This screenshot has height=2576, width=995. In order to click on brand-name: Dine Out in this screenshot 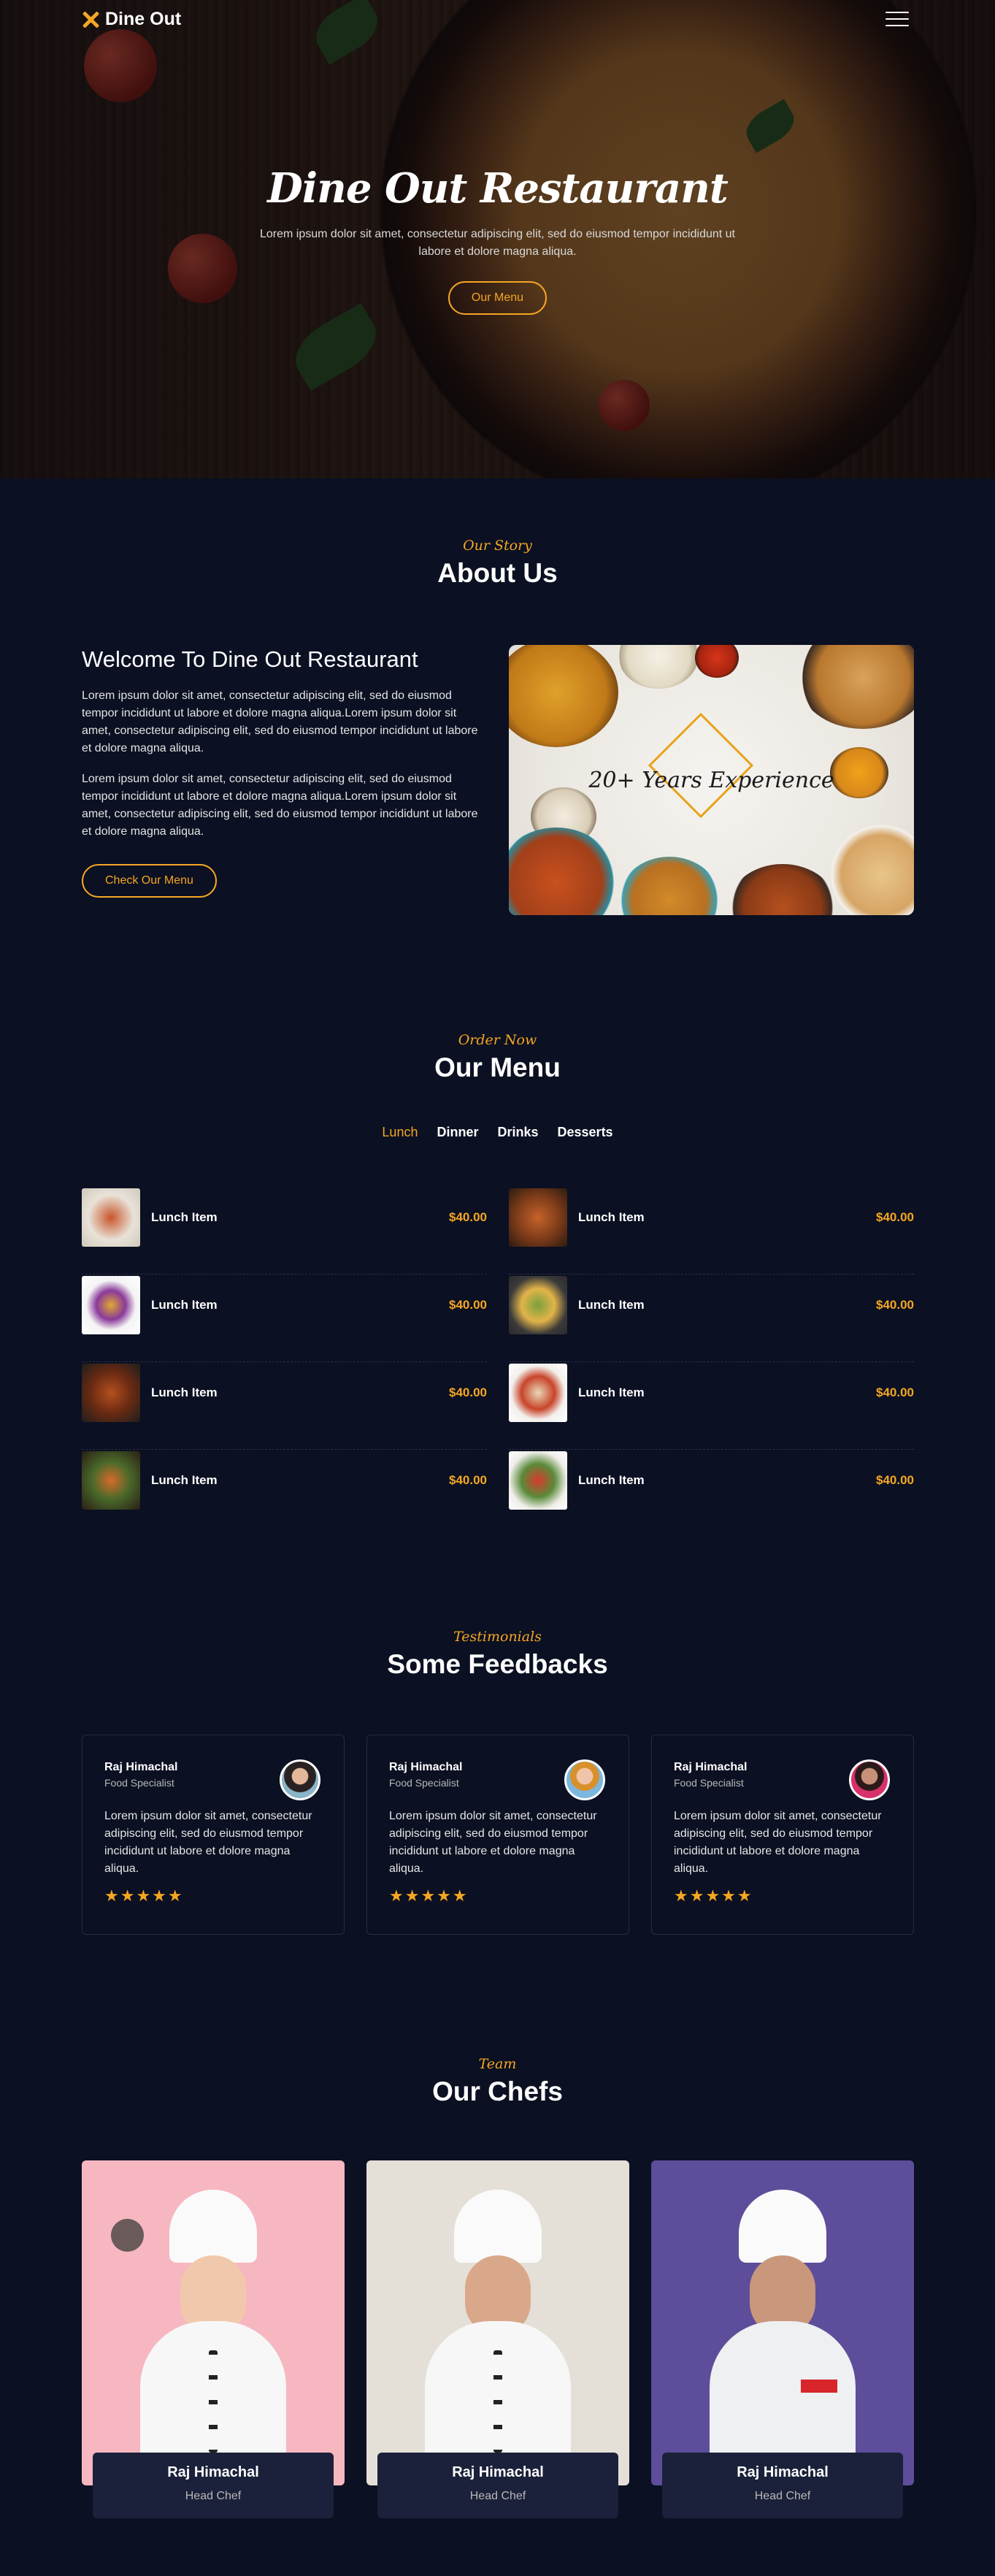, I will do `click(143, 19)`.